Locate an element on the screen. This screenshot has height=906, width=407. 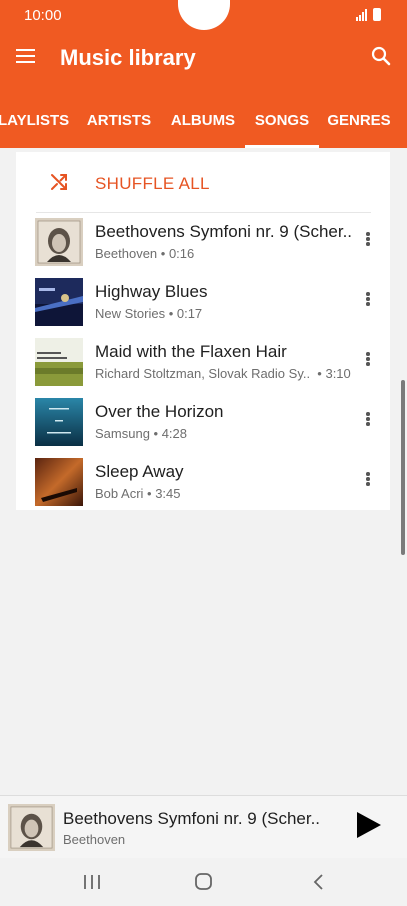
system-nav-bar is located at coordinates (203, 882).